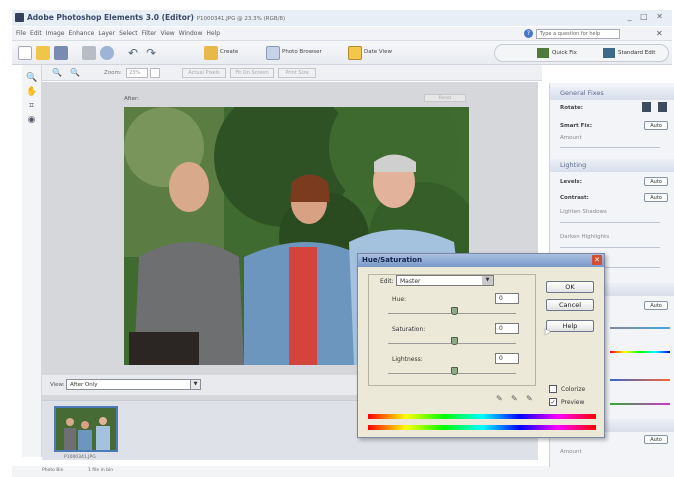 The width and height of the screenshot is (674, 477). What do you see at coordinates (482, 416) in the screenshot?
I see `input-color-bar` at bounding box center [482, 416].